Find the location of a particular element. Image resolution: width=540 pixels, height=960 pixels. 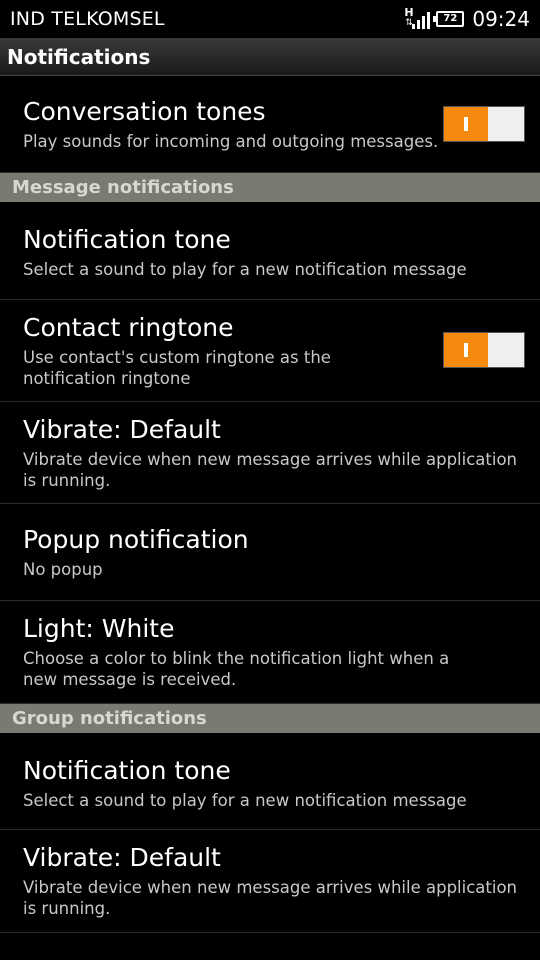

section-header-message: Message notifications is located at coordinates (270, 187).